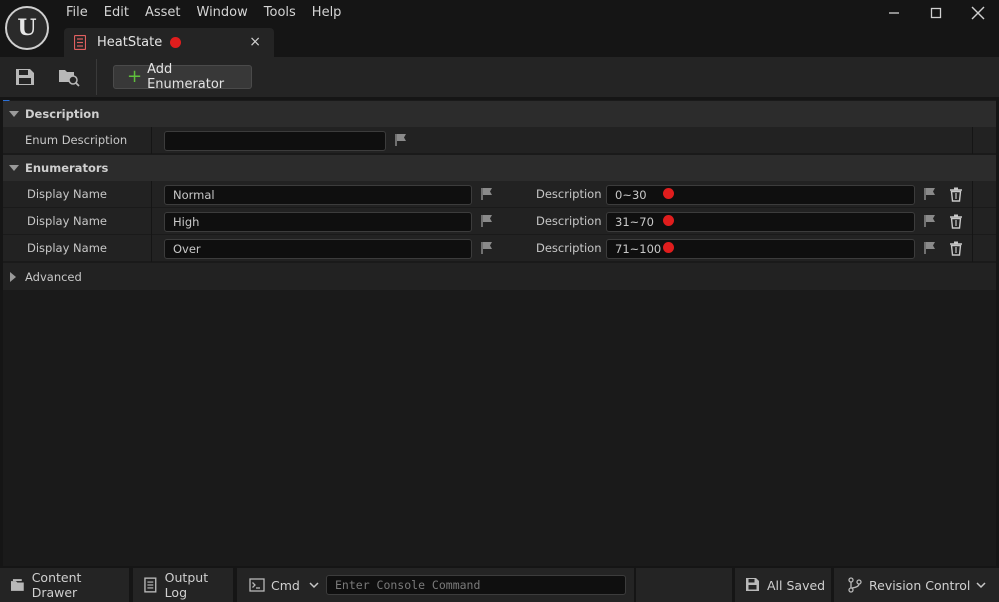 The image size is (999, 602). What do you see at coordinates (318, 249) in the screenshot?
I see `display-name-field: Over` at bounding box center [318, 249].